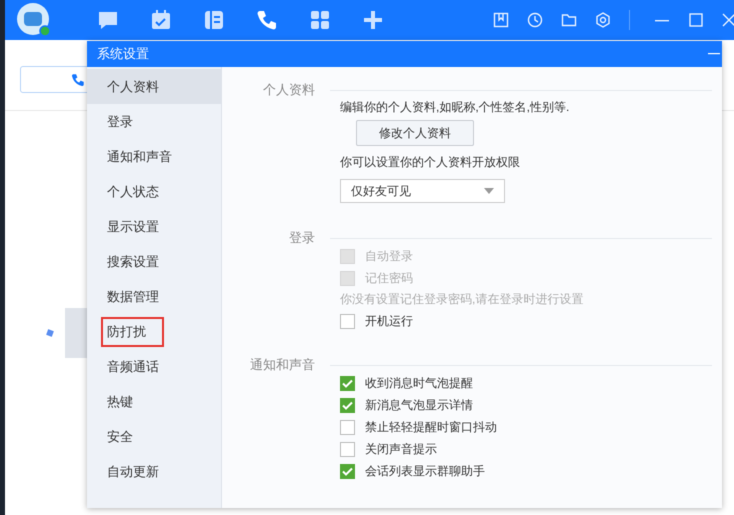  Describe the element at coordinates (154, 191) in the screenshot. I see `sidebar-item: 个人状态` at that location.